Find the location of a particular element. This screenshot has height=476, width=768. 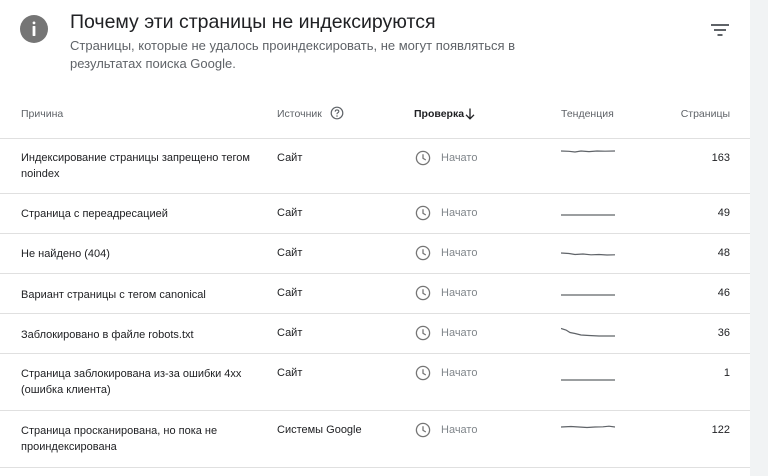

row-reason: Не найдено (404) is located at coordinates (65, 254).